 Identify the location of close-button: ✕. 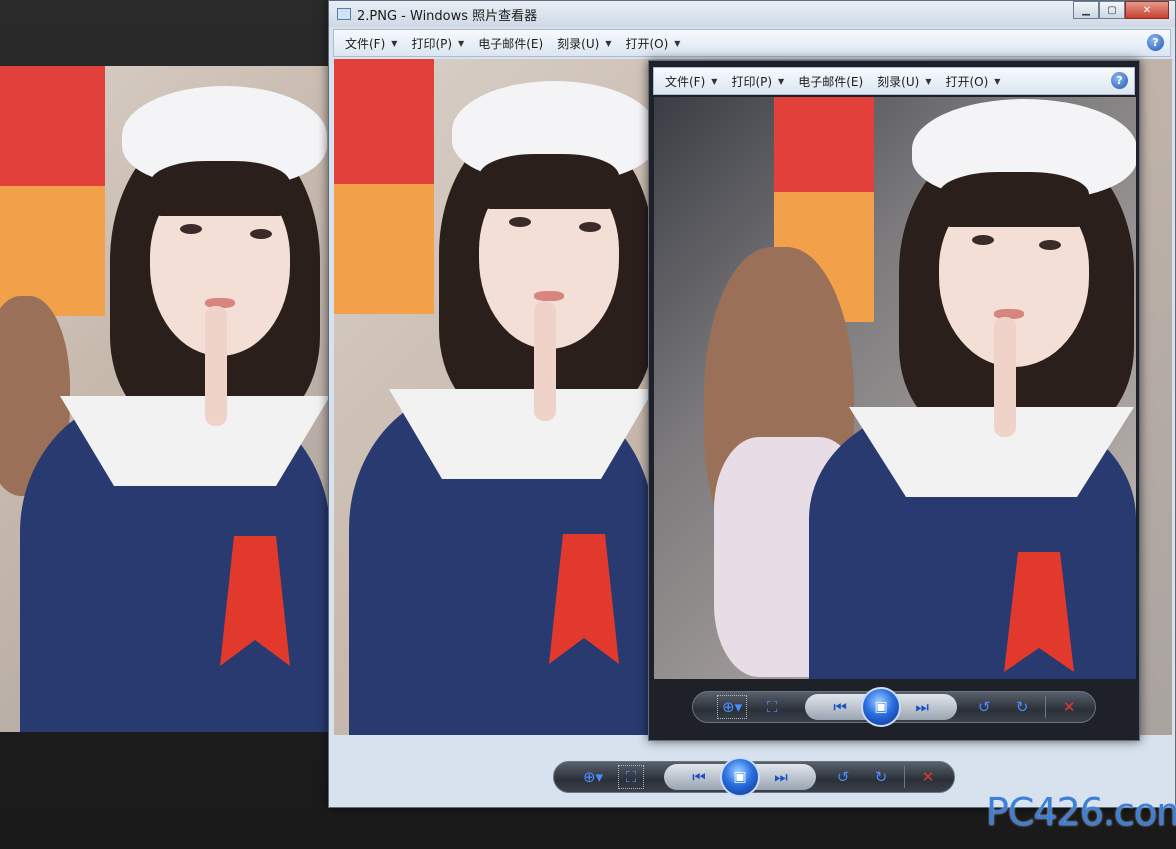
(1147, 10).